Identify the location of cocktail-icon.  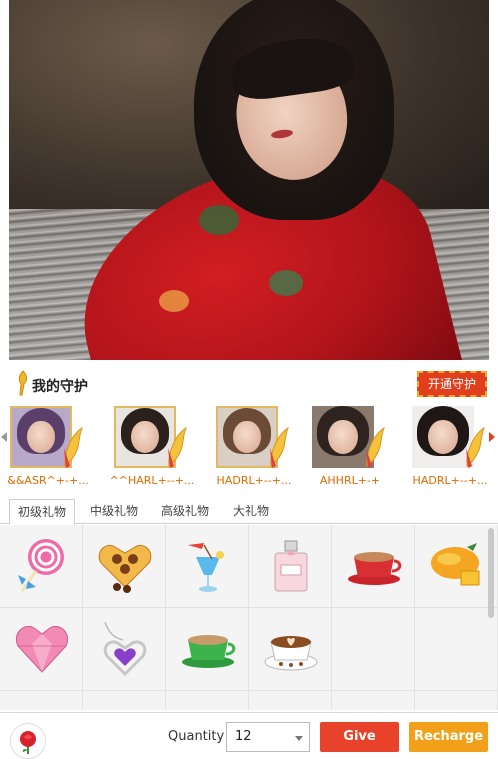
(206, 567).